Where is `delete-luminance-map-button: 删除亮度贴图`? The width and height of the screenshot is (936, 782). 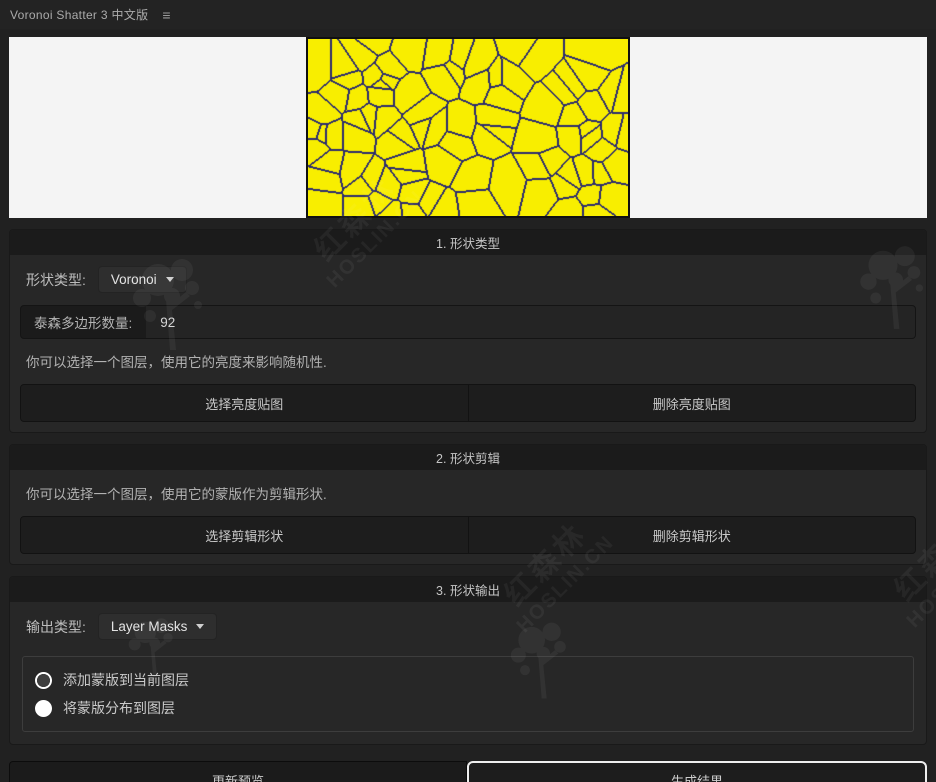
delete-luminance-map-button: 删除亮度贴图 is located at coordinates (691, 403).